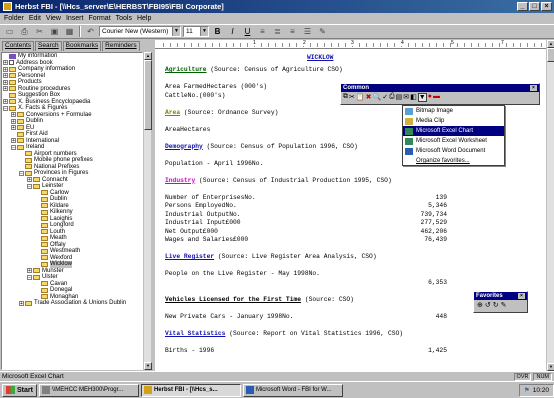 This screenshot has height=398, width=554. What do you see at coordinates (53, 18) in the screenshot?
I see `menu-view: View` at bounding box center [53, 18].